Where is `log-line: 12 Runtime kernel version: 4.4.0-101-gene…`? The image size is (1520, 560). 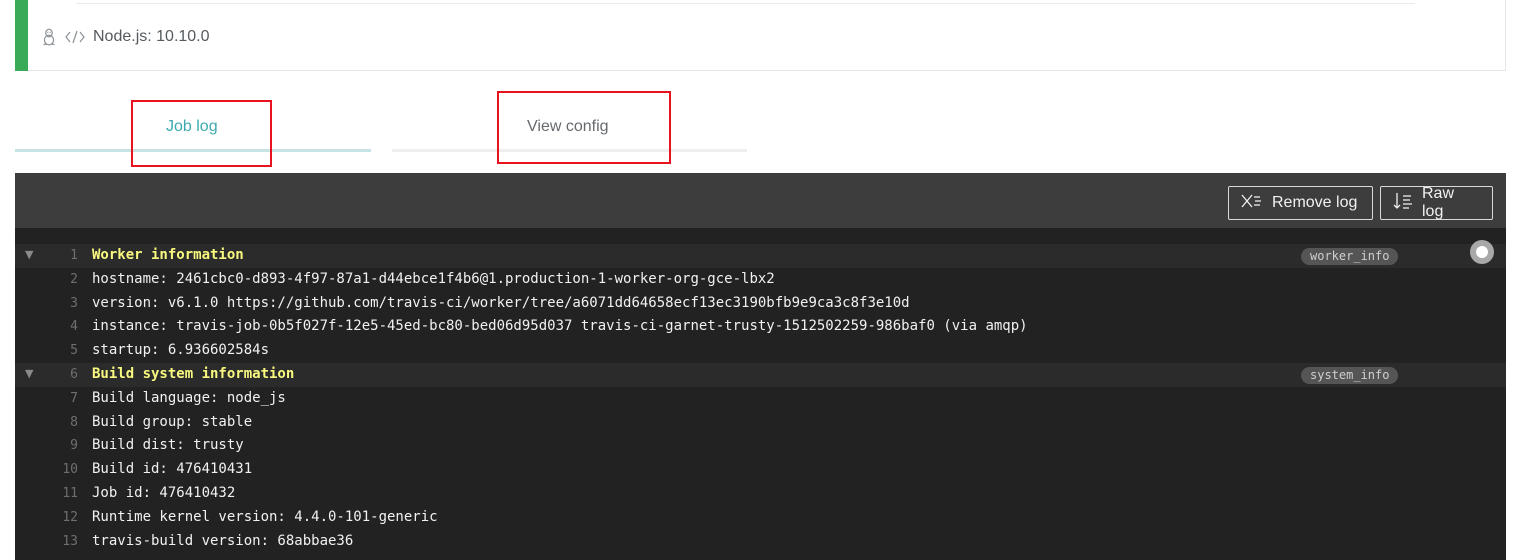 log-line: 12 Runtime kernel version: 4.4.0-101-gene… is located at coordinates (760, 518).